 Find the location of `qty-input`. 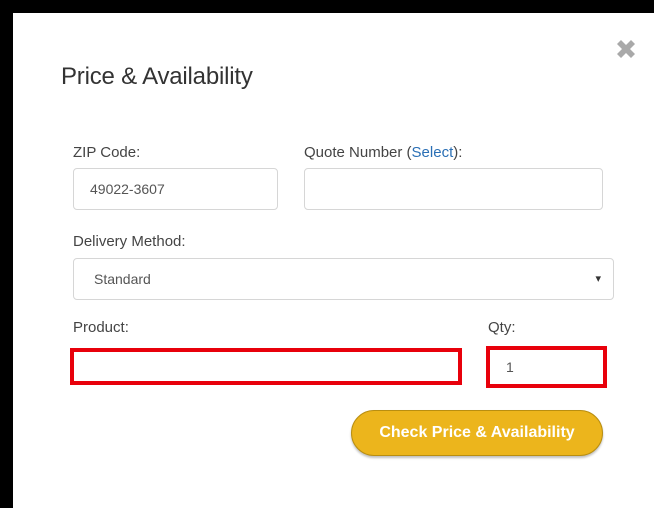

qty-input is located at coordinates (546, 367).